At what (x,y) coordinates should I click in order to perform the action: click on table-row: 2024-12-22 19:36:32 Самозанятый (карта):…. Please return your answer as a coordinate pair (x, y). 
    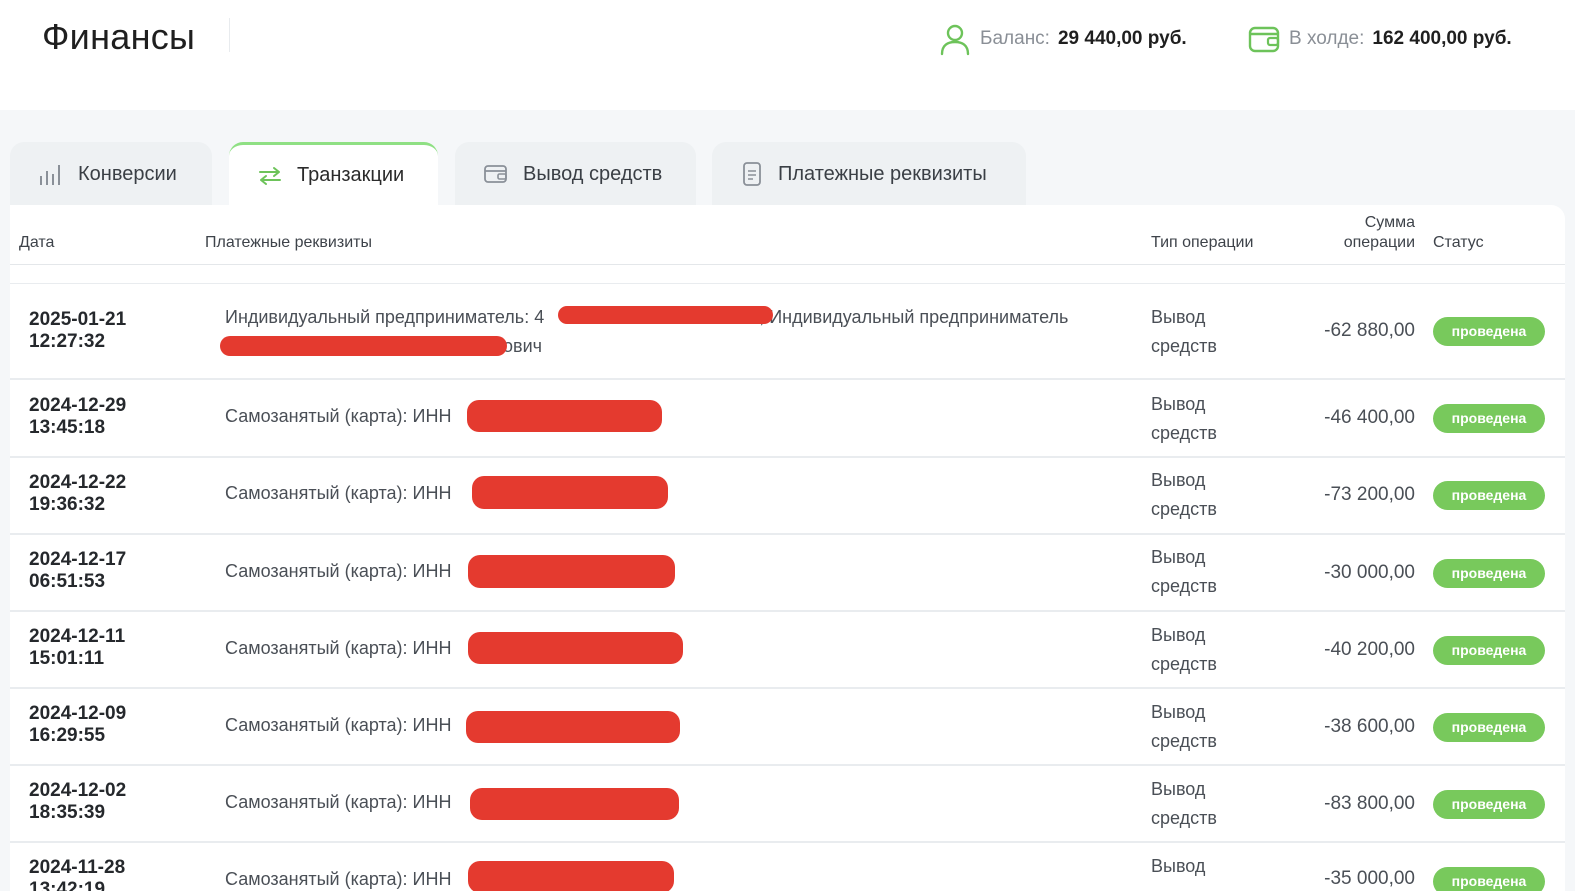
    Looking at the image, I should click on (787, 496).